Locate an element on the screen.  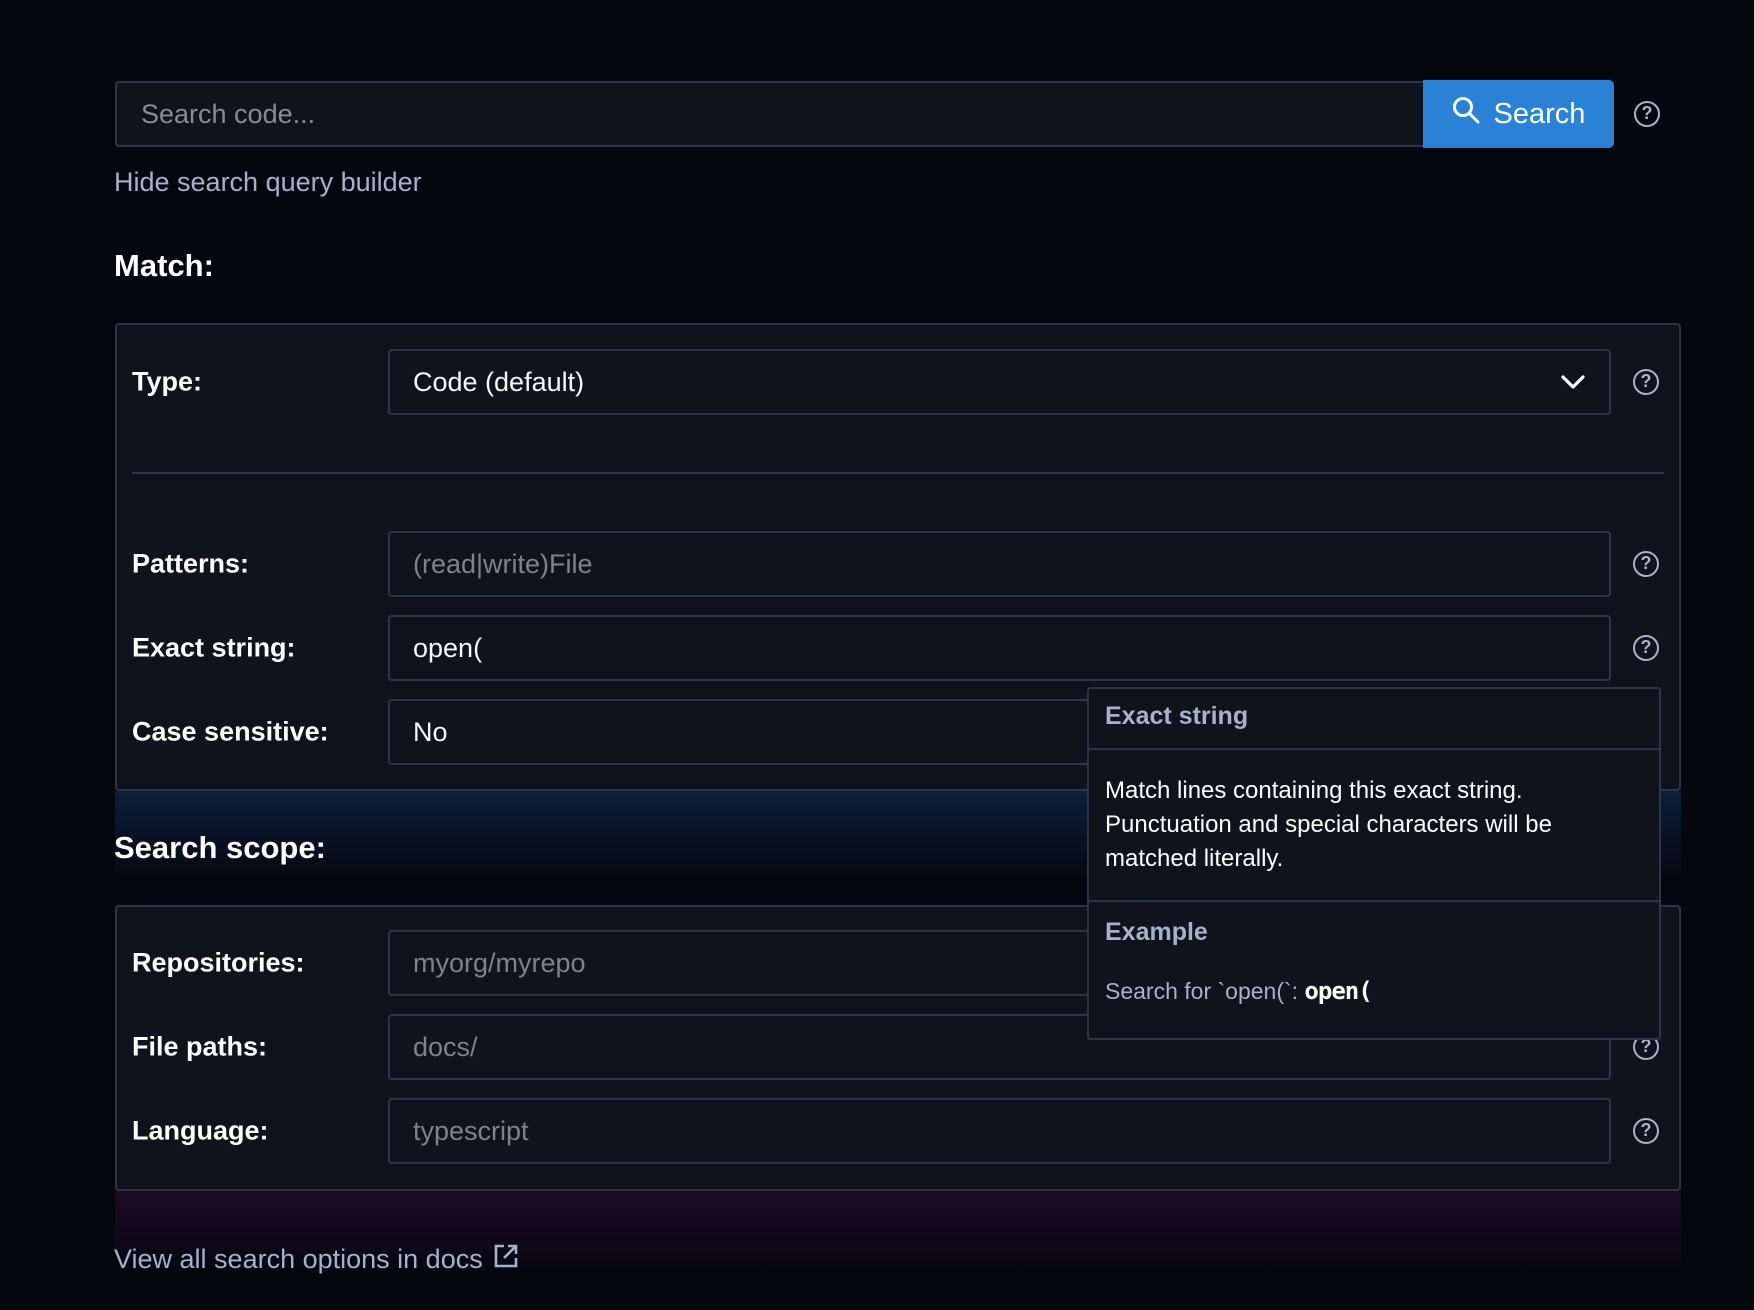
match-section-title: Match: is located at coordinates (164, 265).